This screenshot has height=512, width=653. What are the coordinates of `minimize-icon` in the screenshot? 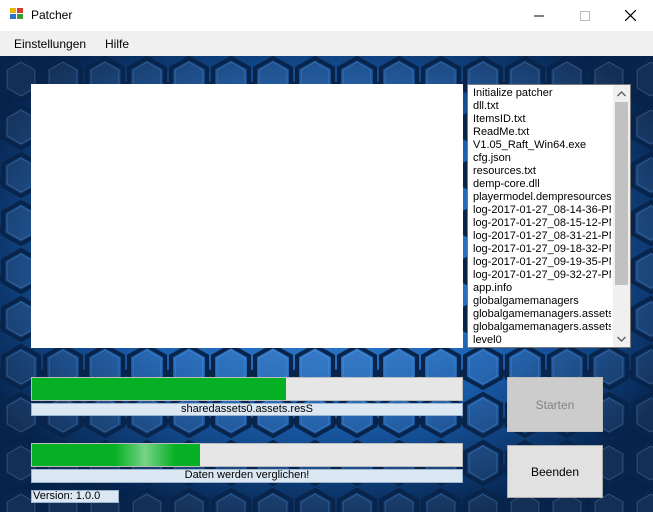 It's located at (539, 15).